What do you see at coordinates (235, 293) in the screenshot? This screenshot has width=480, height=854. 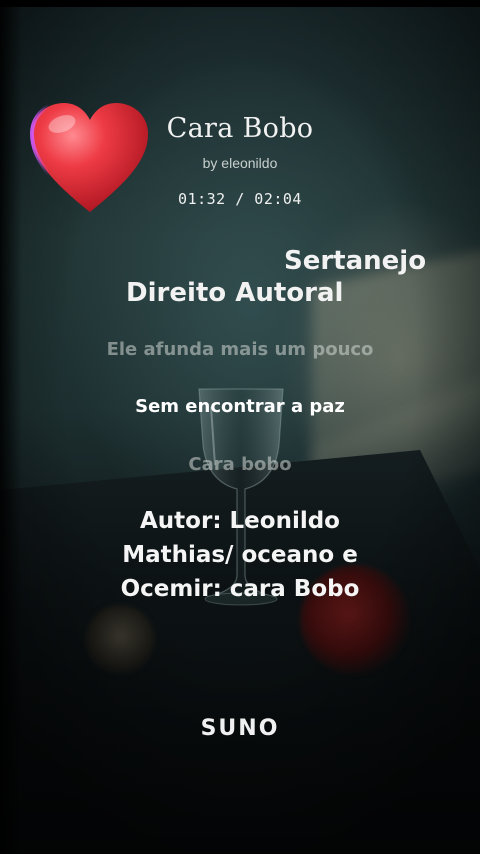 I see `copyright-label: Direito Autoral` at bounding box center [235, 293].